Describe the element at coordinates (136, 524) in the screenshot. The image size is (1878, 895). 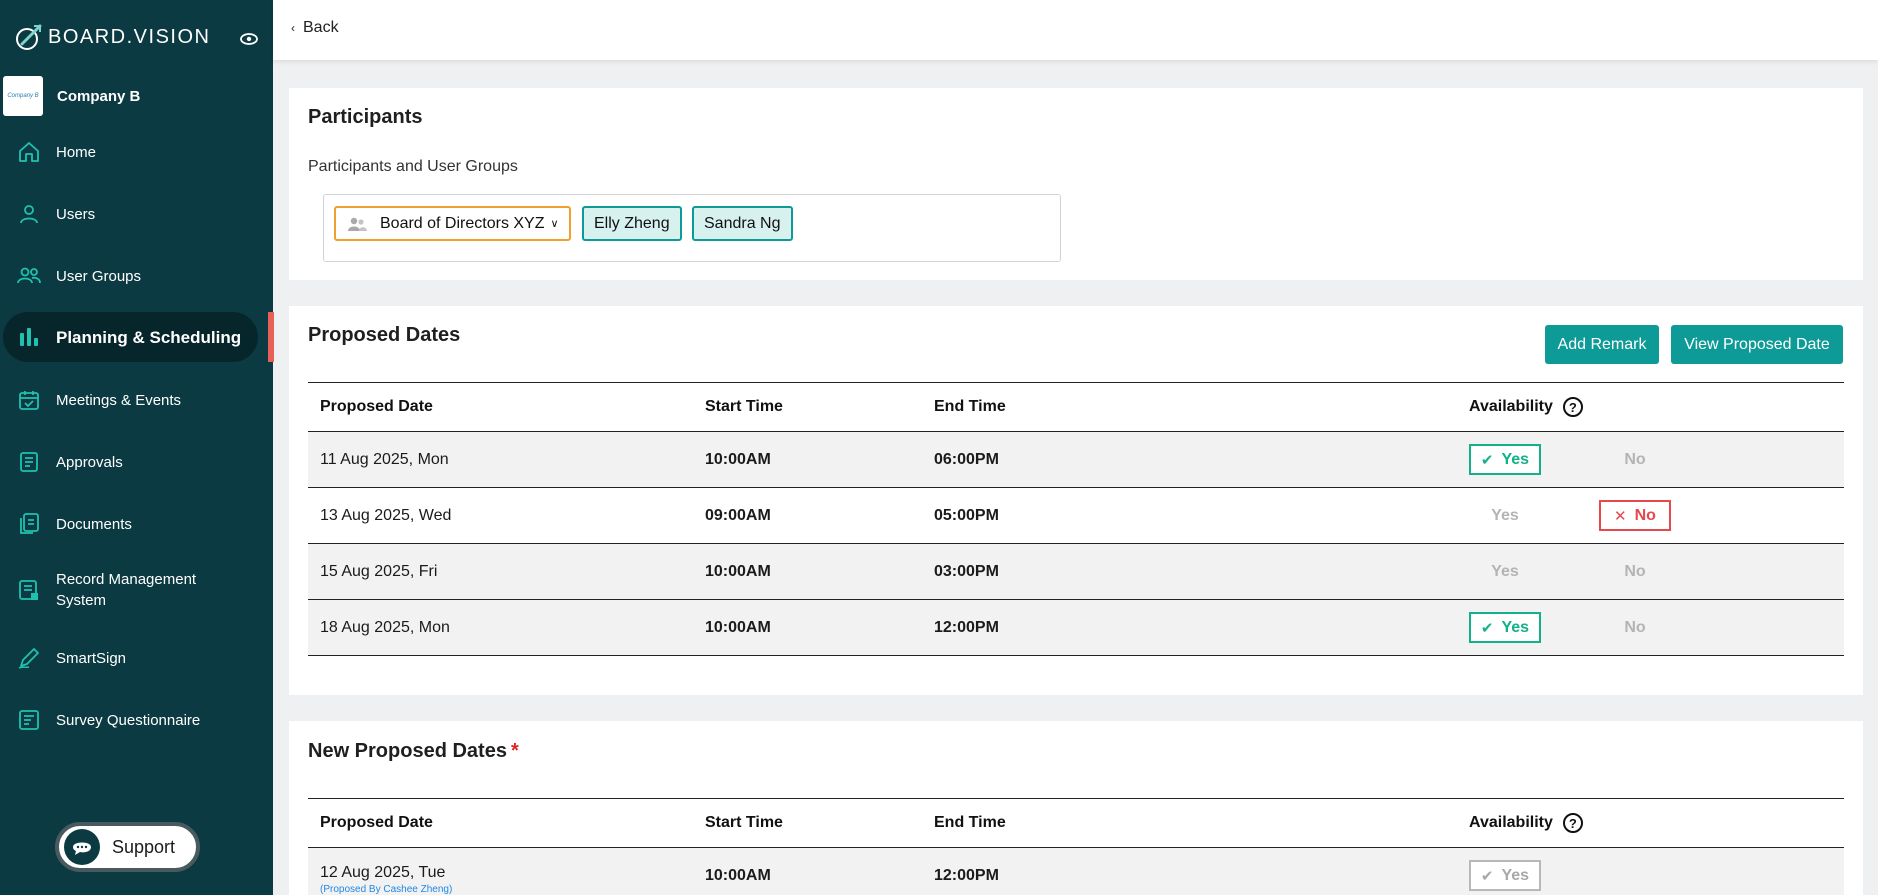
I see `sidebar-item-documents: Documents` at that location.